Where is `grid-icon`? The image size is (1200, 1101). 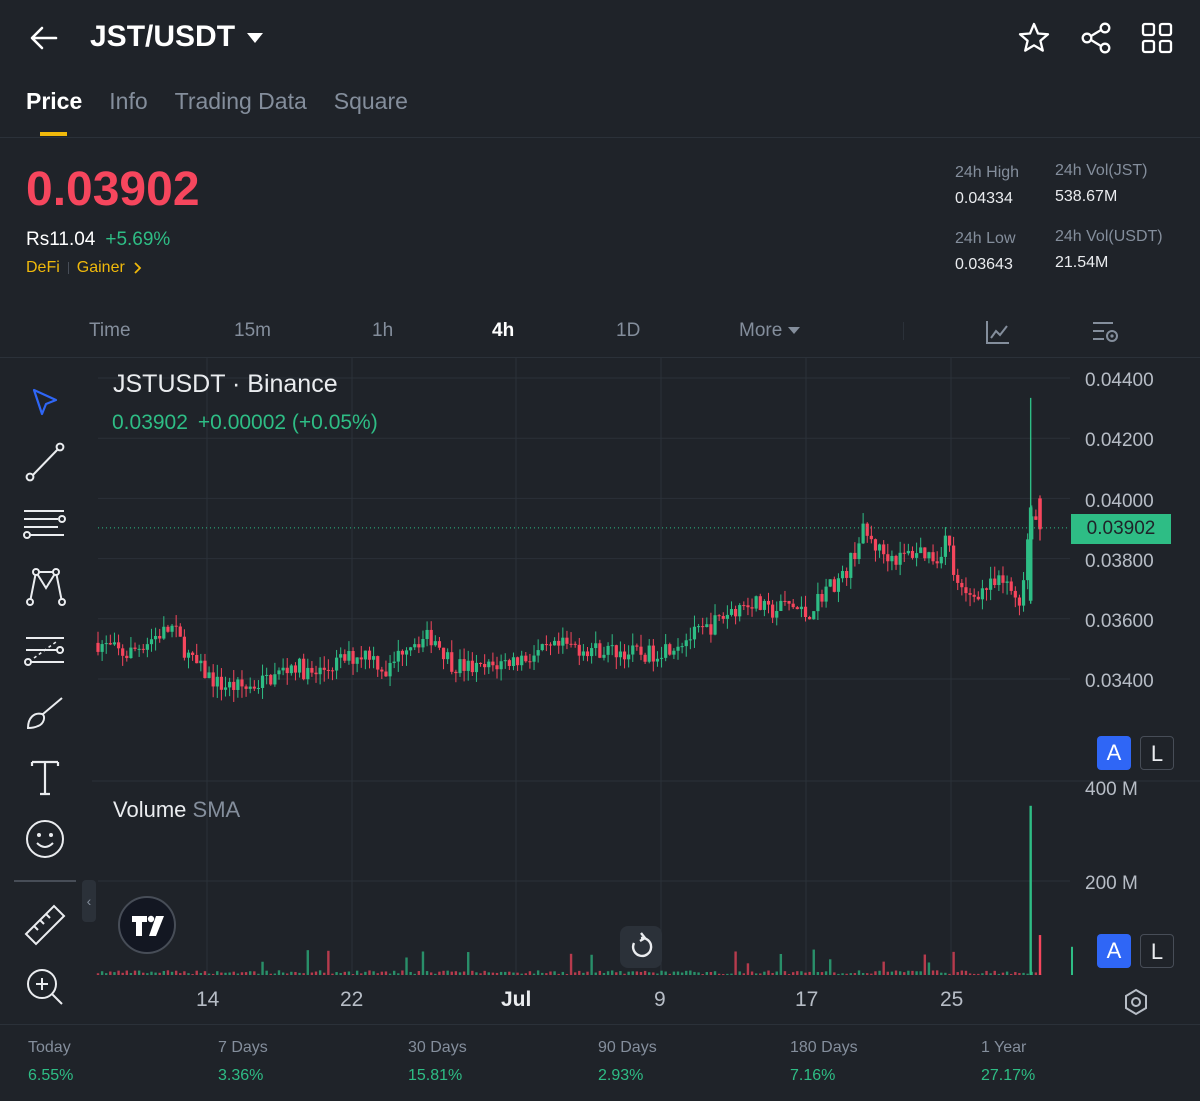 grid-icon is located at coordinates (1157, 38).